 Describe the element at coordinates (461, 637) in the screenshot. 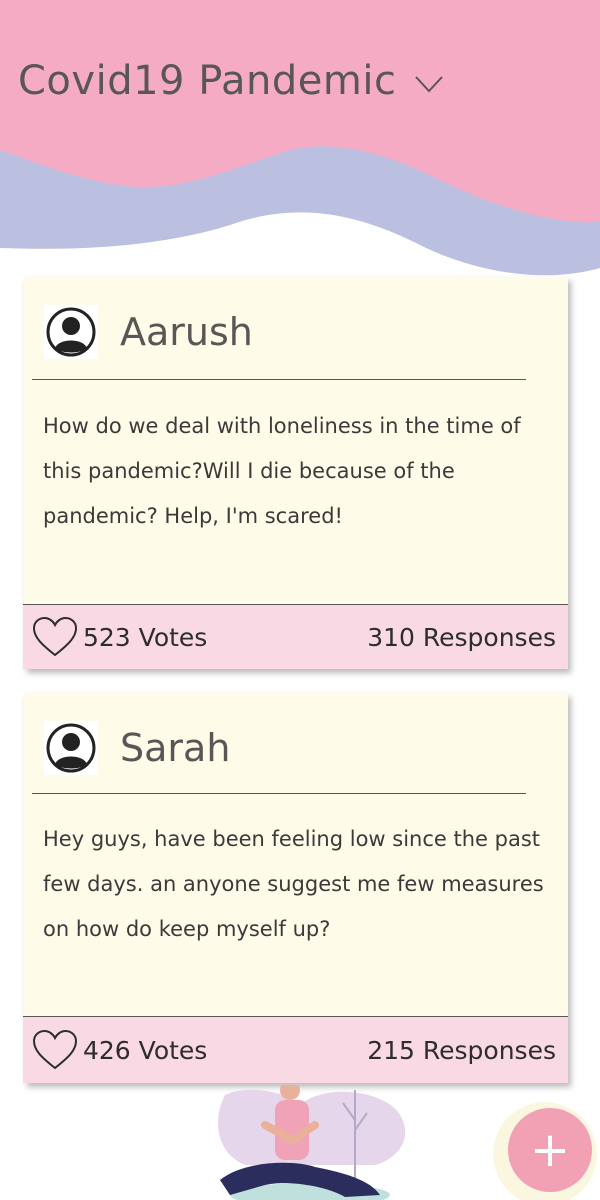

I see `responses-link: 310 Responses` at that location.